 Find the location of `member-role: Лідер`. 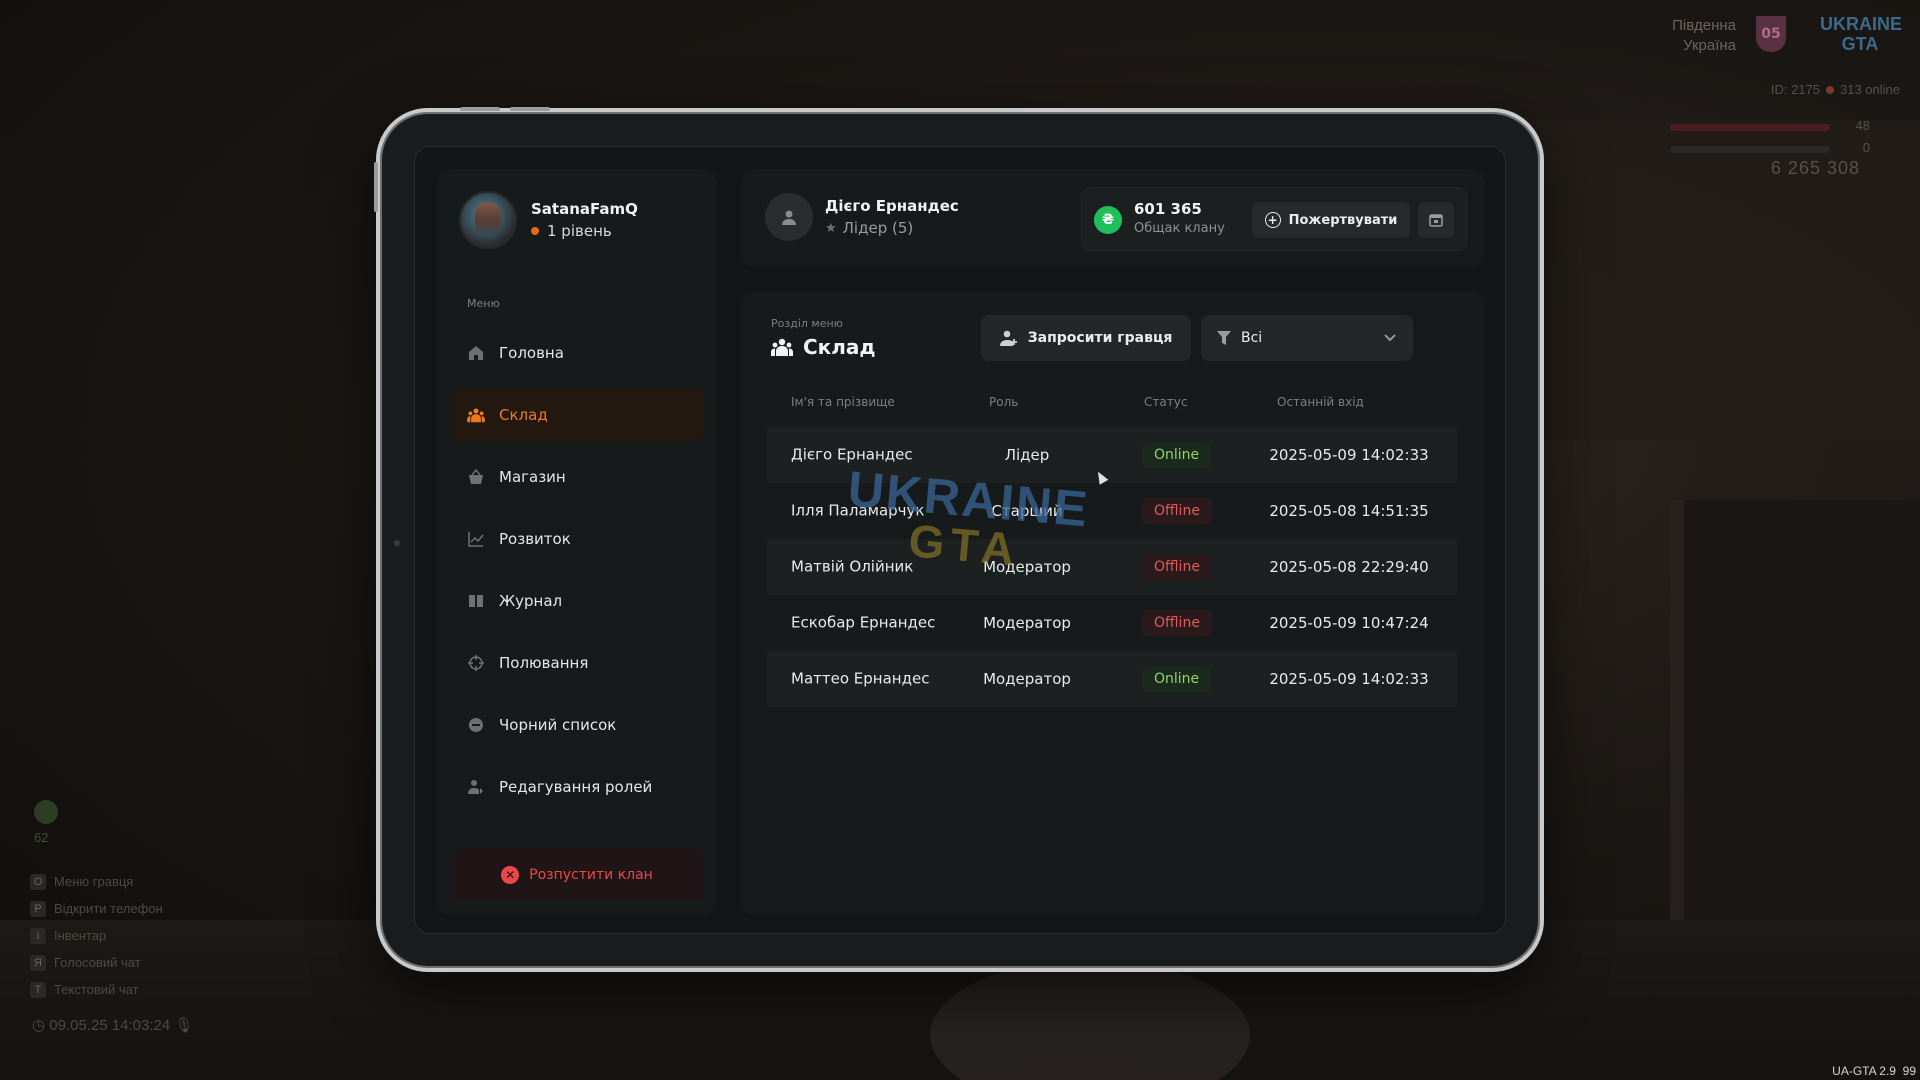

member-role: Лідер is located at coordinates (1027, 455).